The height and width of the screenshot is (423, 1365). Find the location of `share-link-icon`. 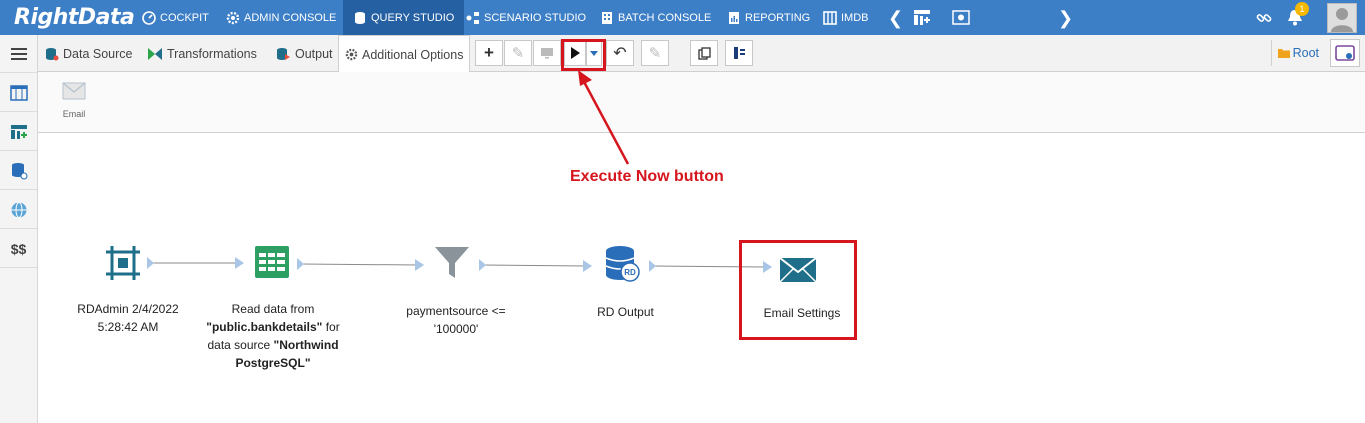

share-link-icon is located at coordinates (1345, 53).